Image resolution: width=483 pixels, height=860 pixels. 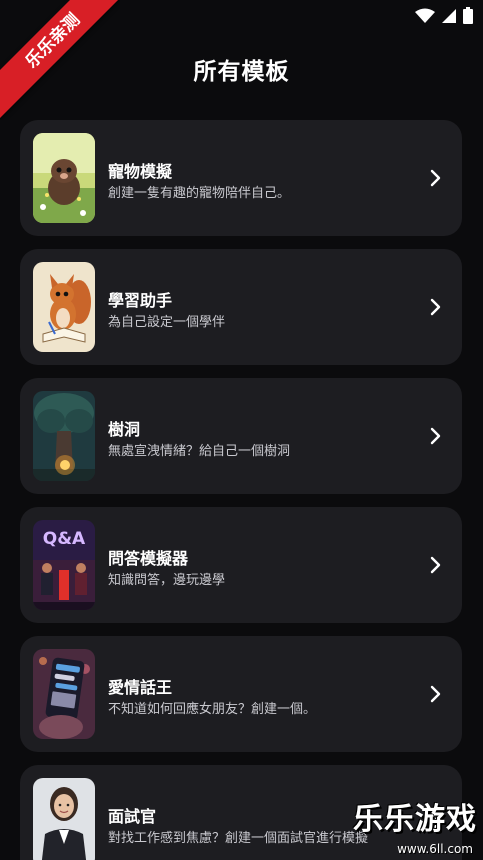 What do you see at coordinates (241, 436) in the screenshot?
I see `template-card-tree-hollow: 樹洞 無處宣洩情緒？給自己一個樹洞` at bounding box center [241, 436].